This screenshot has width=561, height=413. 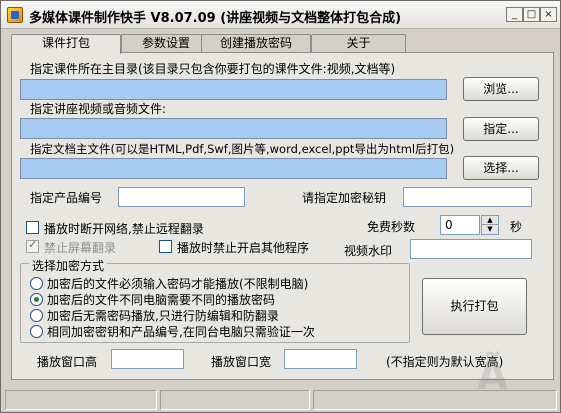 I want to click on other-apps-checkbox, so click(x=165, y=246).